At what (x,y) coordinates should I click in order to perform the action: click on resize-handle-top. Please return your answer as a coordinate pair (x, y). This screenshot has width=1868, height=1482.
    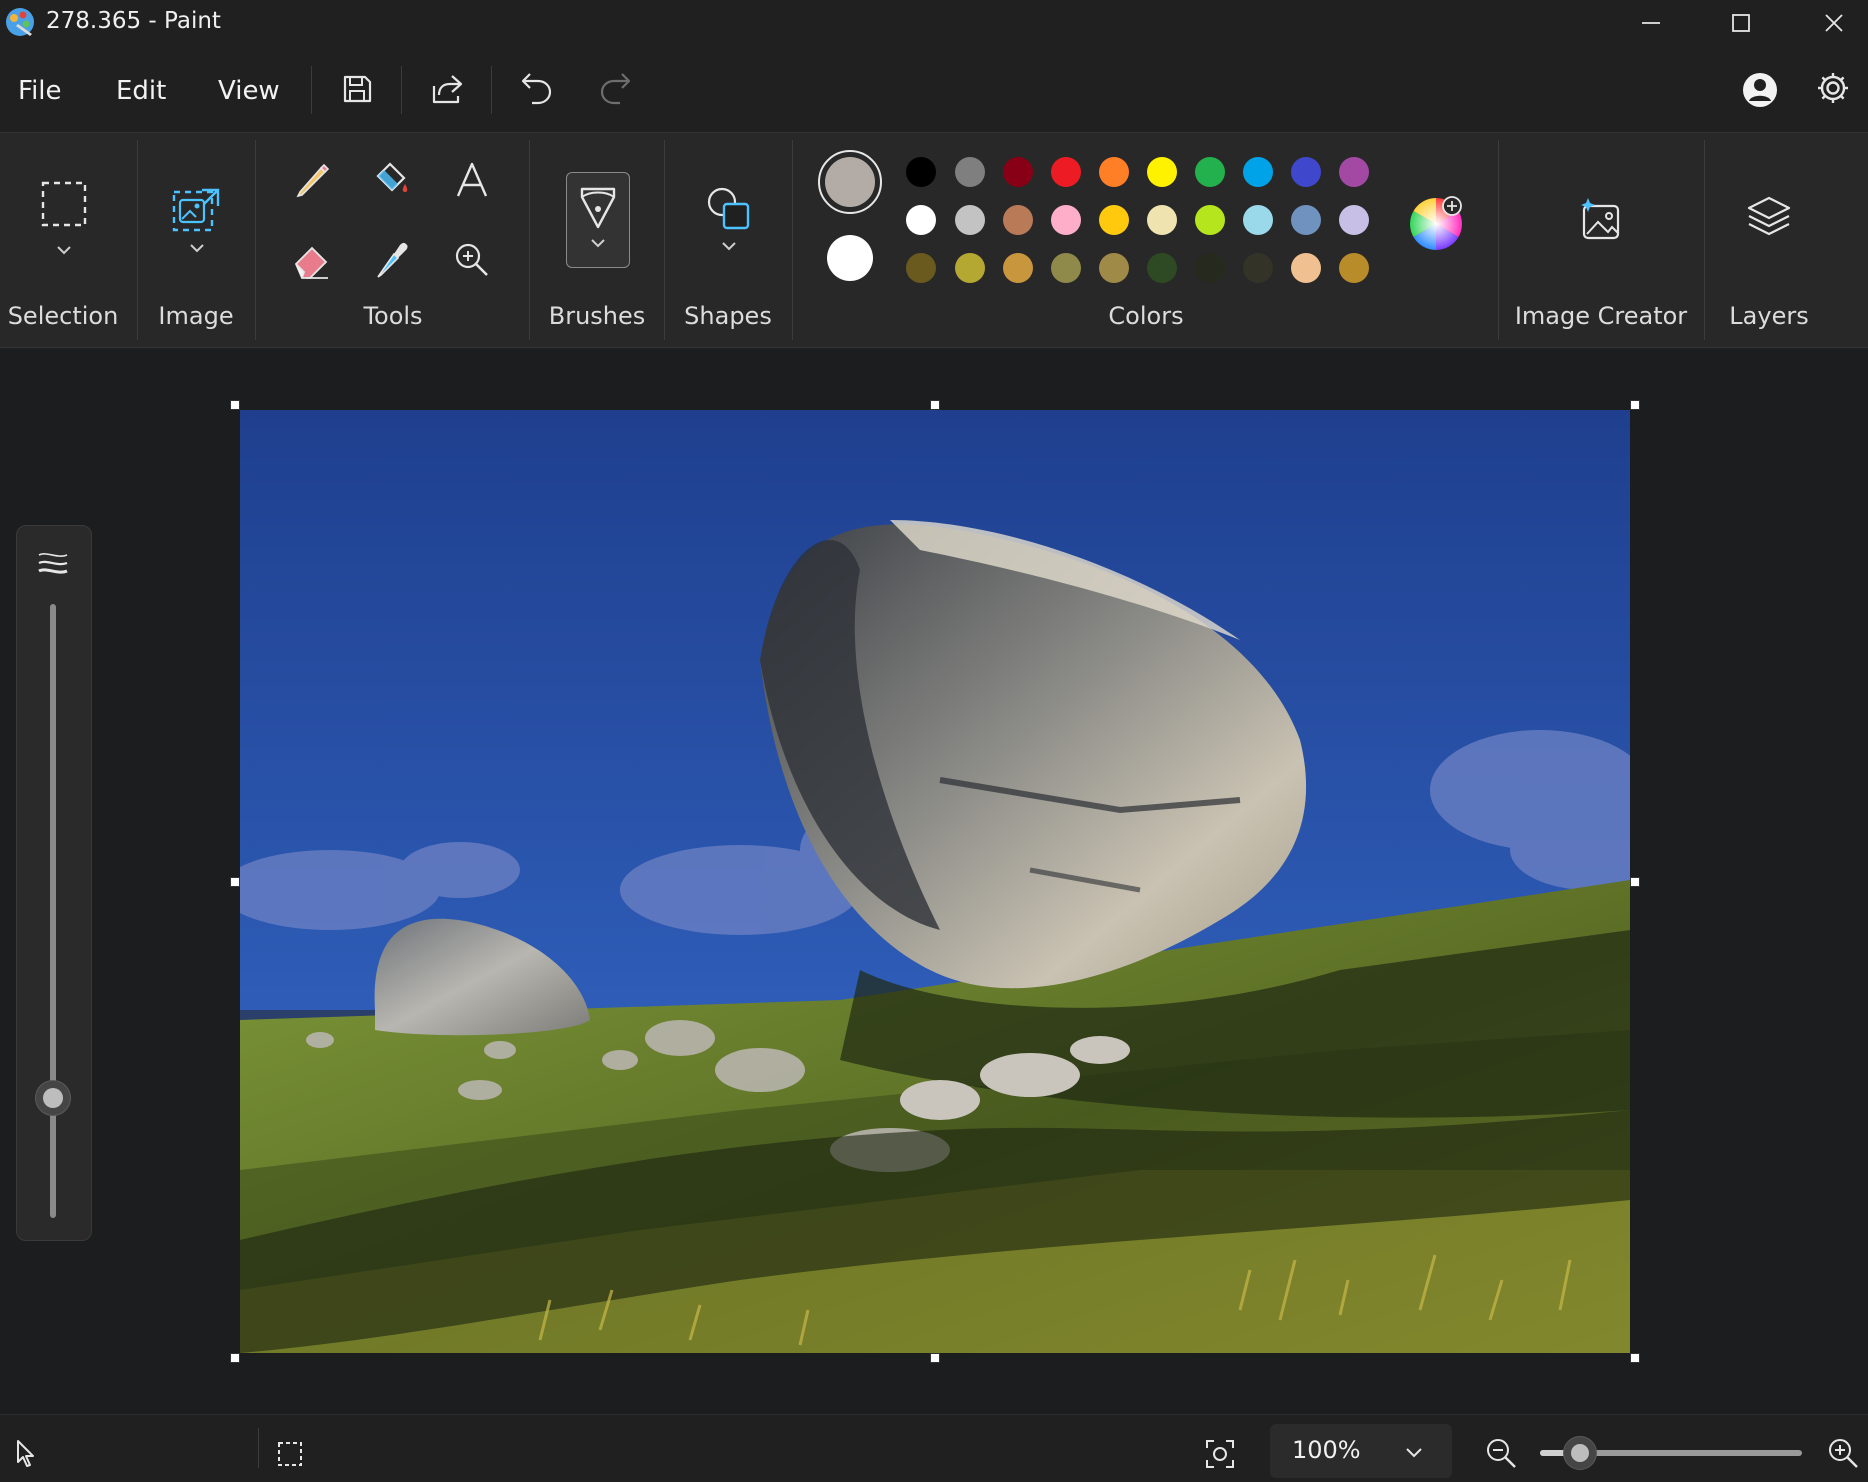
    Looking at the image, I should click on (935, 405).